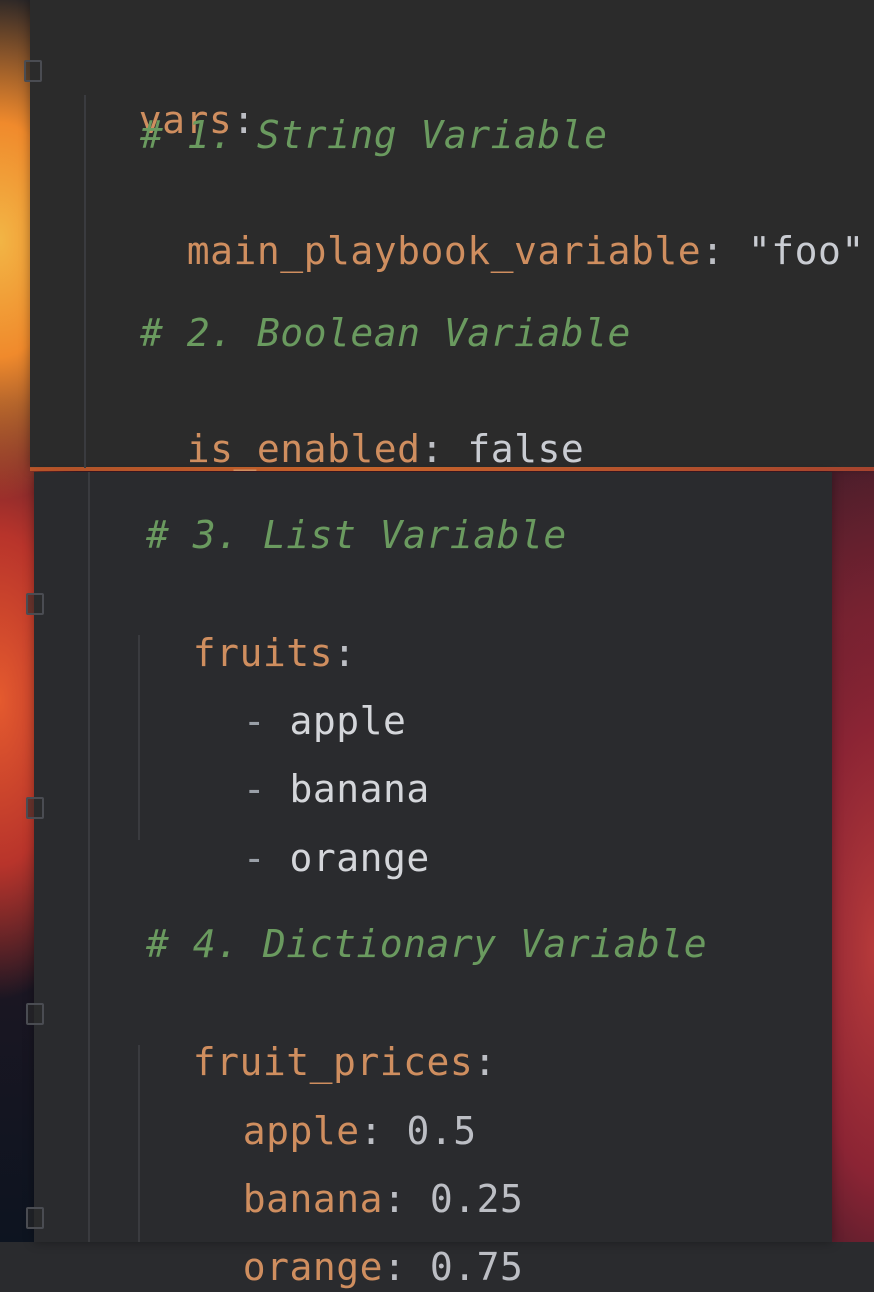 Image resolution: width=874 pixels, height=1292 pixels. Describe the element at coordinates (313, 831) in the screenshot. I see `code-line-list-item: - orange` at that location.